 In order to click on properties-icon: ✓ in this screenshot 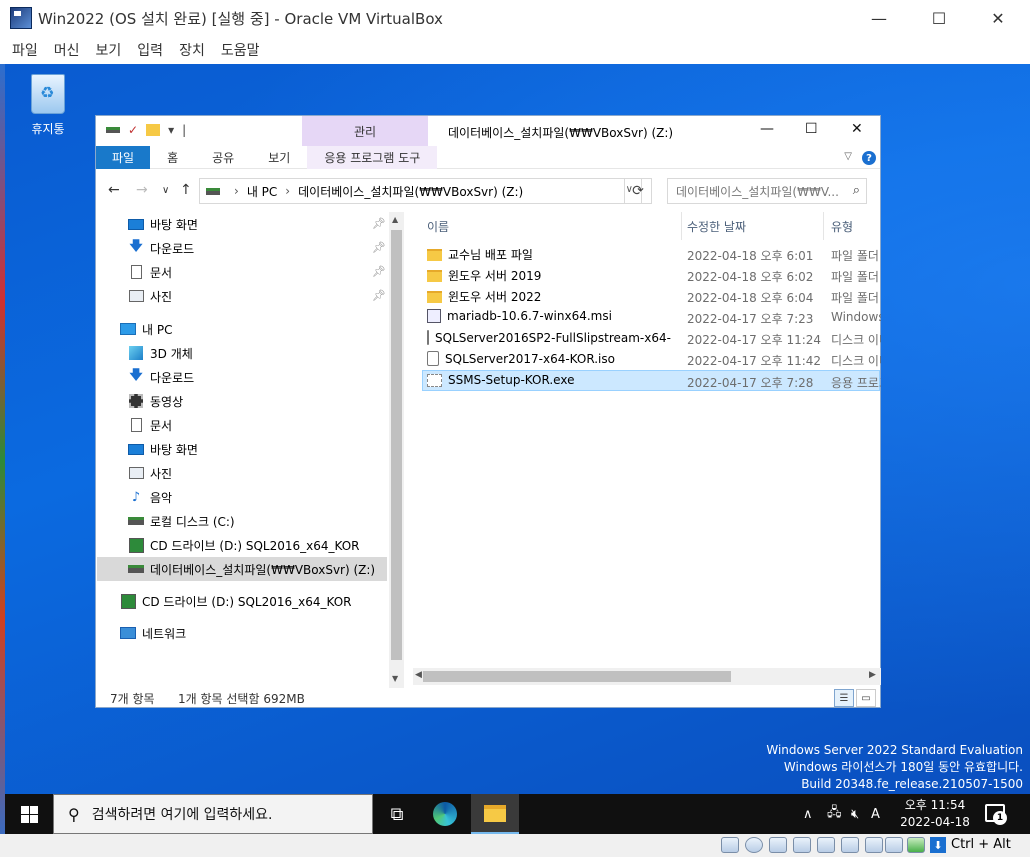, I will do `click(133, 130)`.